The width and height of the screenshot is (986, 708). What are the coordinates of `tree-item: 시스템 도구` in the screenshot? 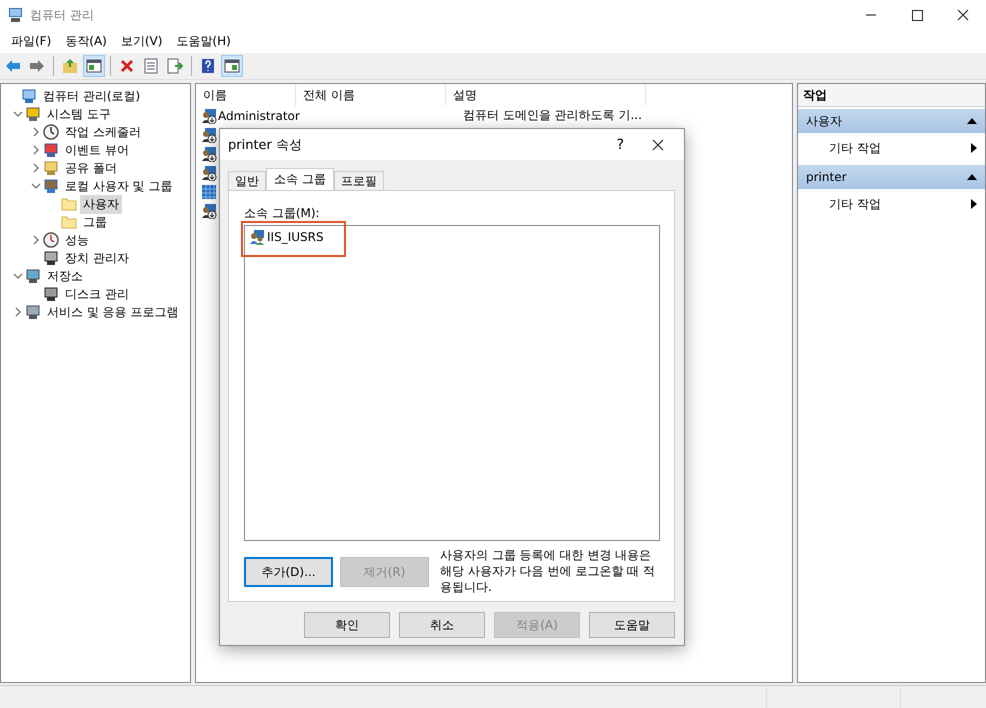 It's located at (79, 114).